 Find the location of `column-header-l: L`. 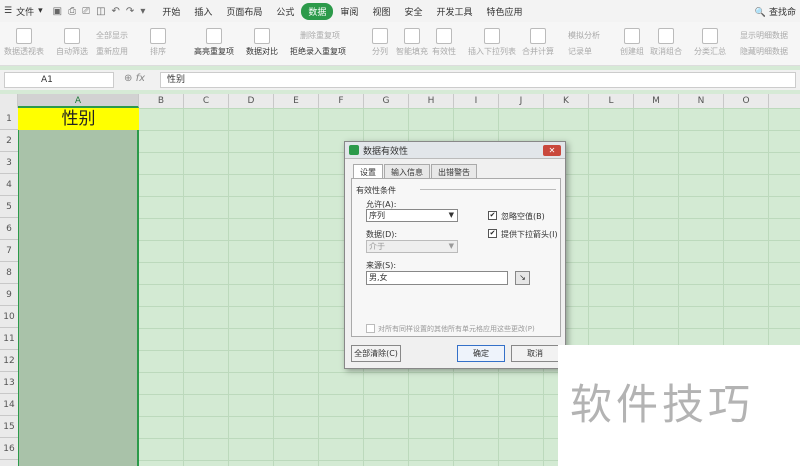

column-header-l: L is located at coordinates (611, 101).